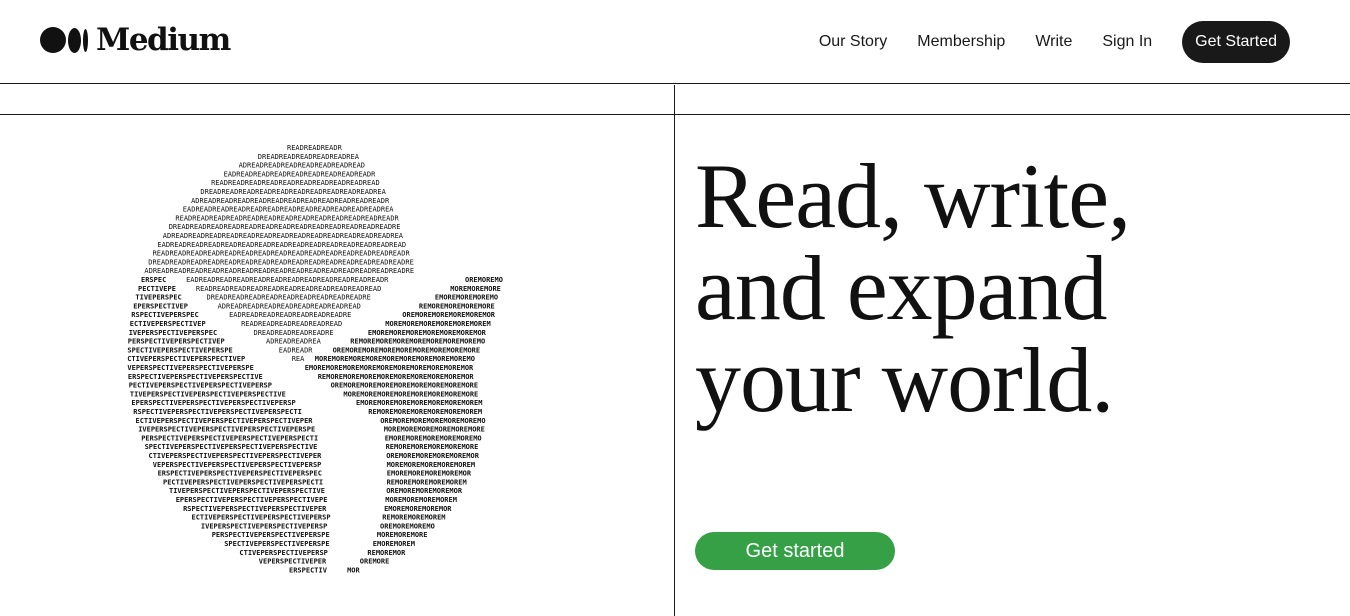 The width and height of the screenshot is (1350, 616). What do you see at coordinates (437, 324) in the screenshot?
I see `word-art-line: MOREMOREMOREMOREMOREMOREM` at bounding box center [437, 324].